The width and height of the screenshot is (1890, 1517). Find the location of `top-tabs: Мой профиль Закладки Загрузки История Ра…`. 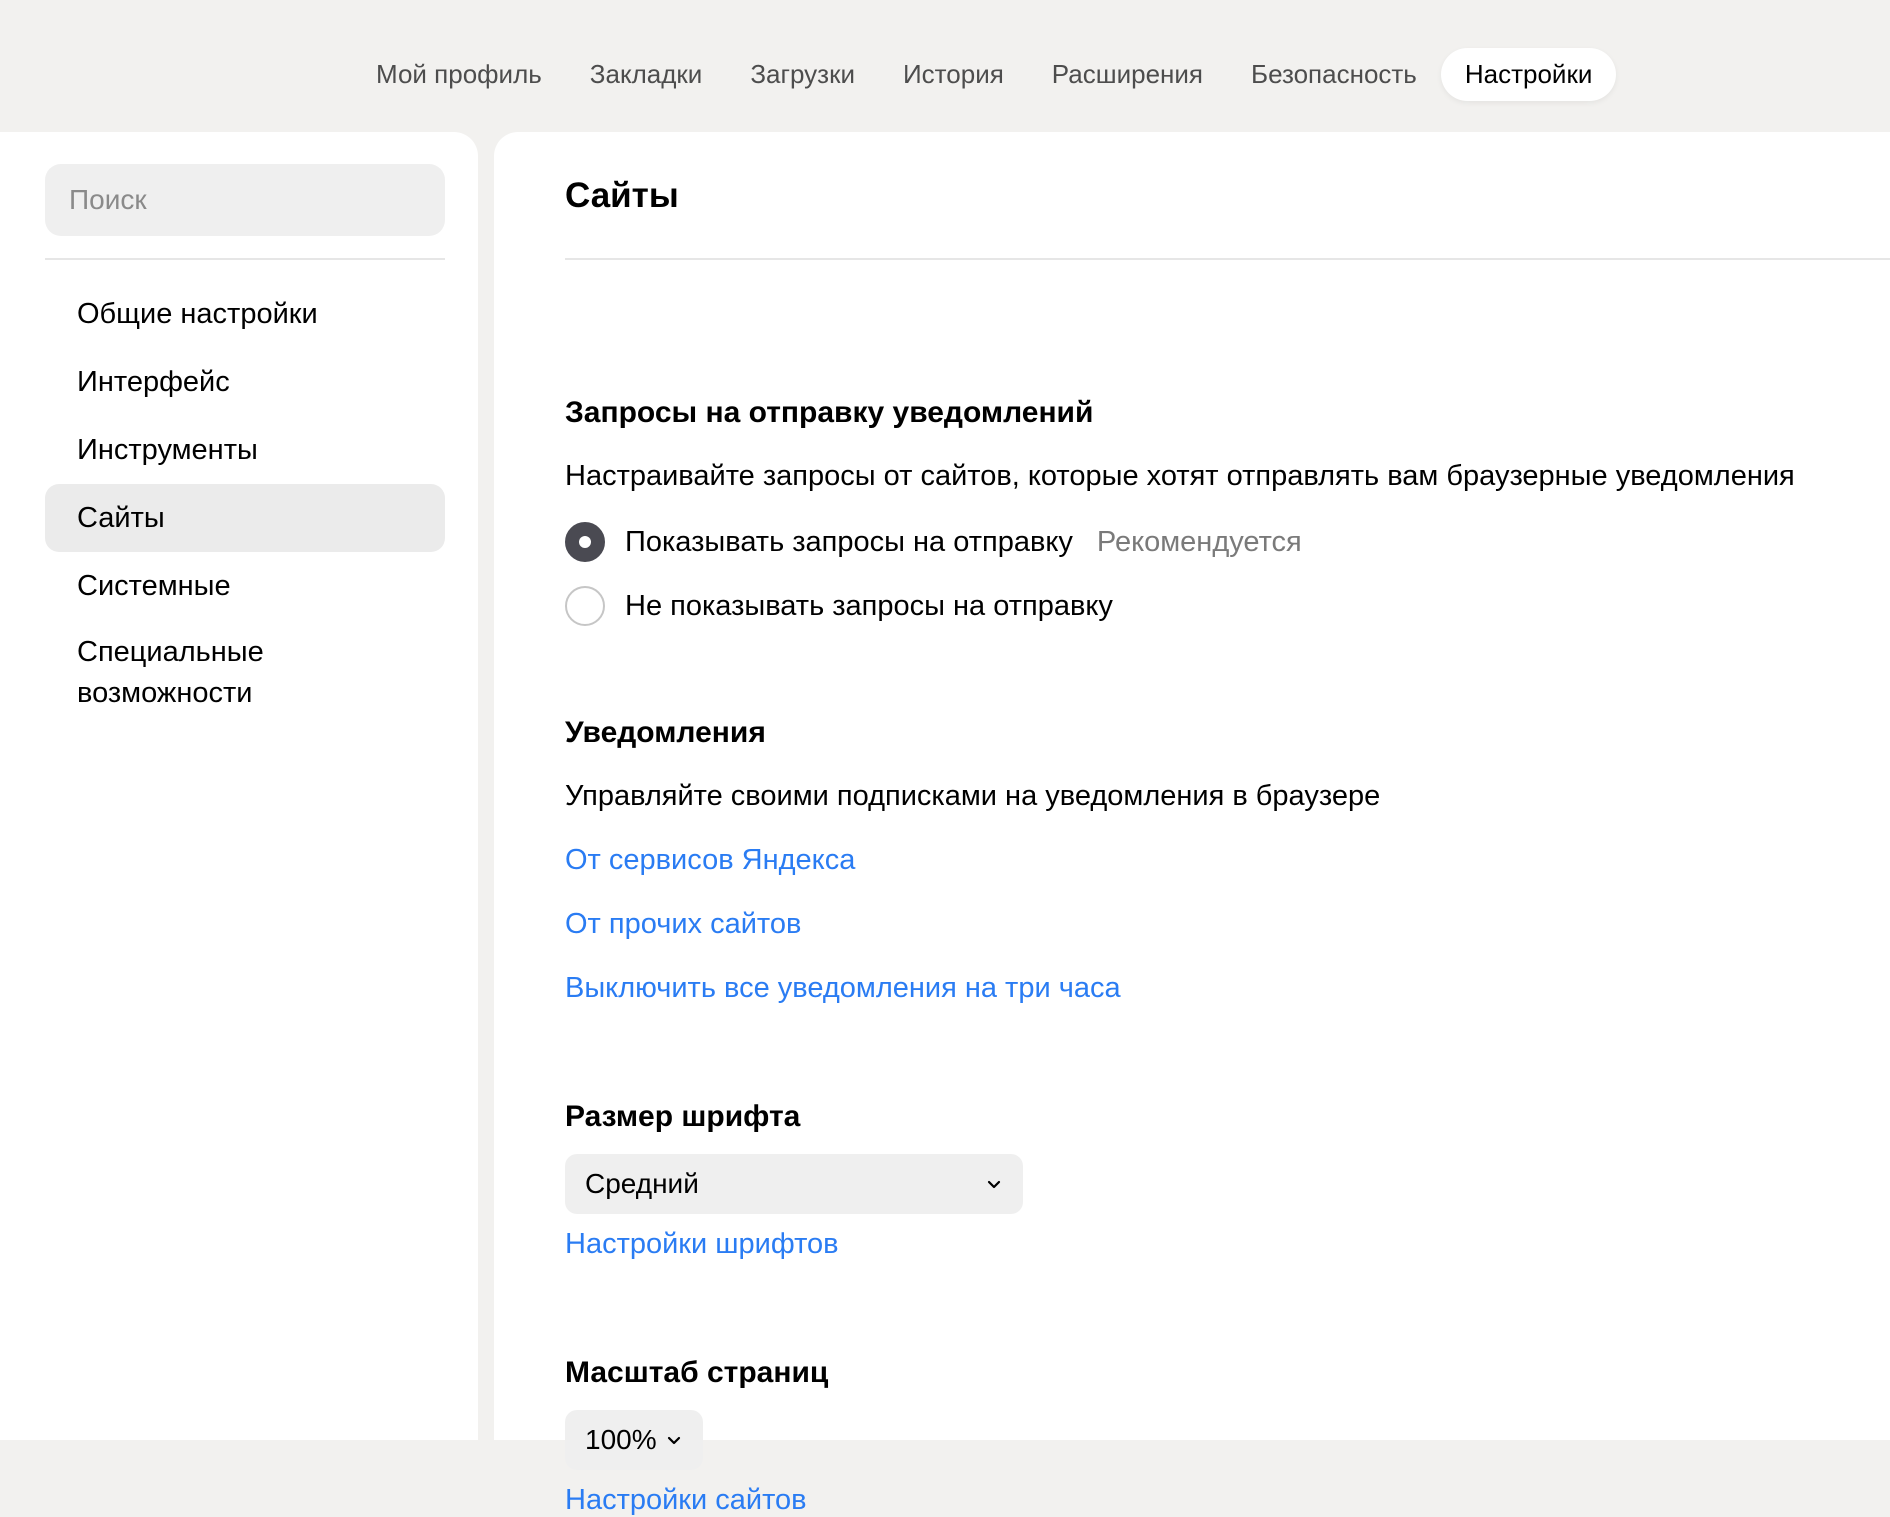

top-tabs: Мой профиль Закладки Загрузки История Ра… is located at coordinates (984, 74).